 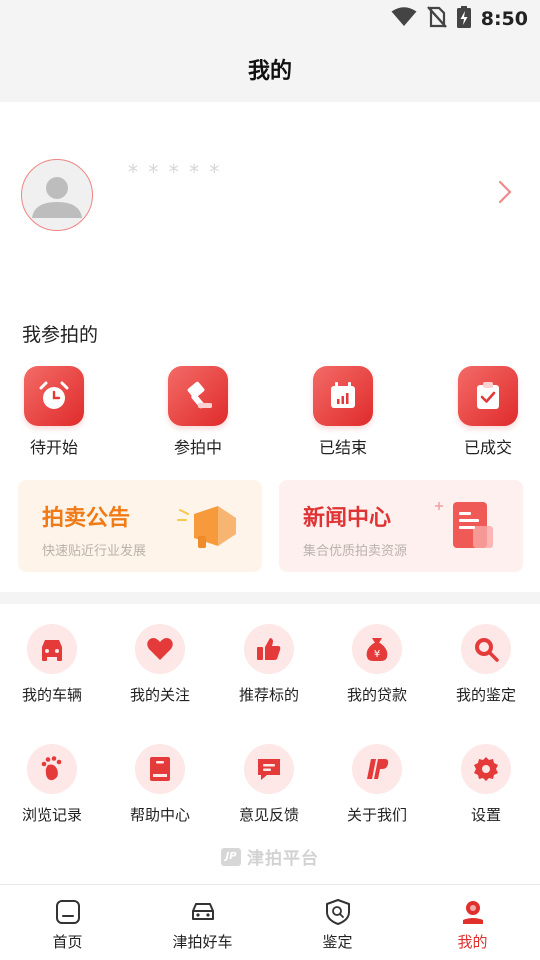 I want to click on status-time: 8:50, so click(x=504, y=19).